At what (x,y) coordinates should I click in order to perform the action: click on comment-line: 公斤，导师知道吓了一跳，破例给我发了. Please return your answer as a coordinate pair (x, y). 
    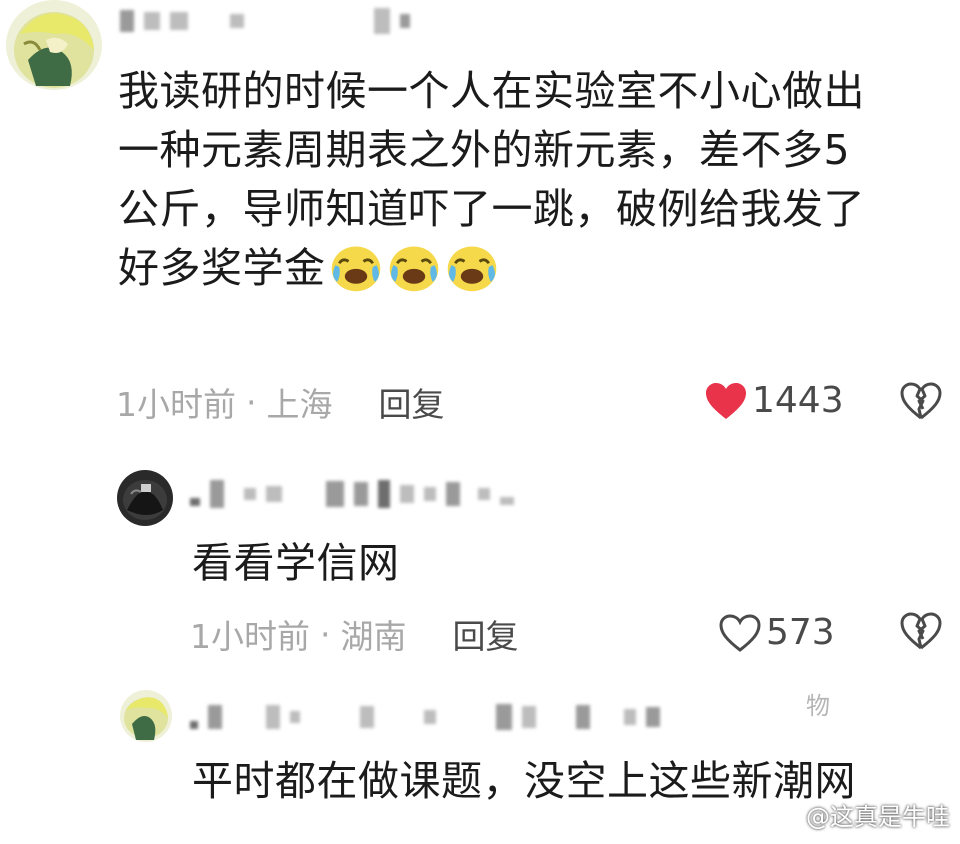
    Looking at the image, I should click on (491, 209).